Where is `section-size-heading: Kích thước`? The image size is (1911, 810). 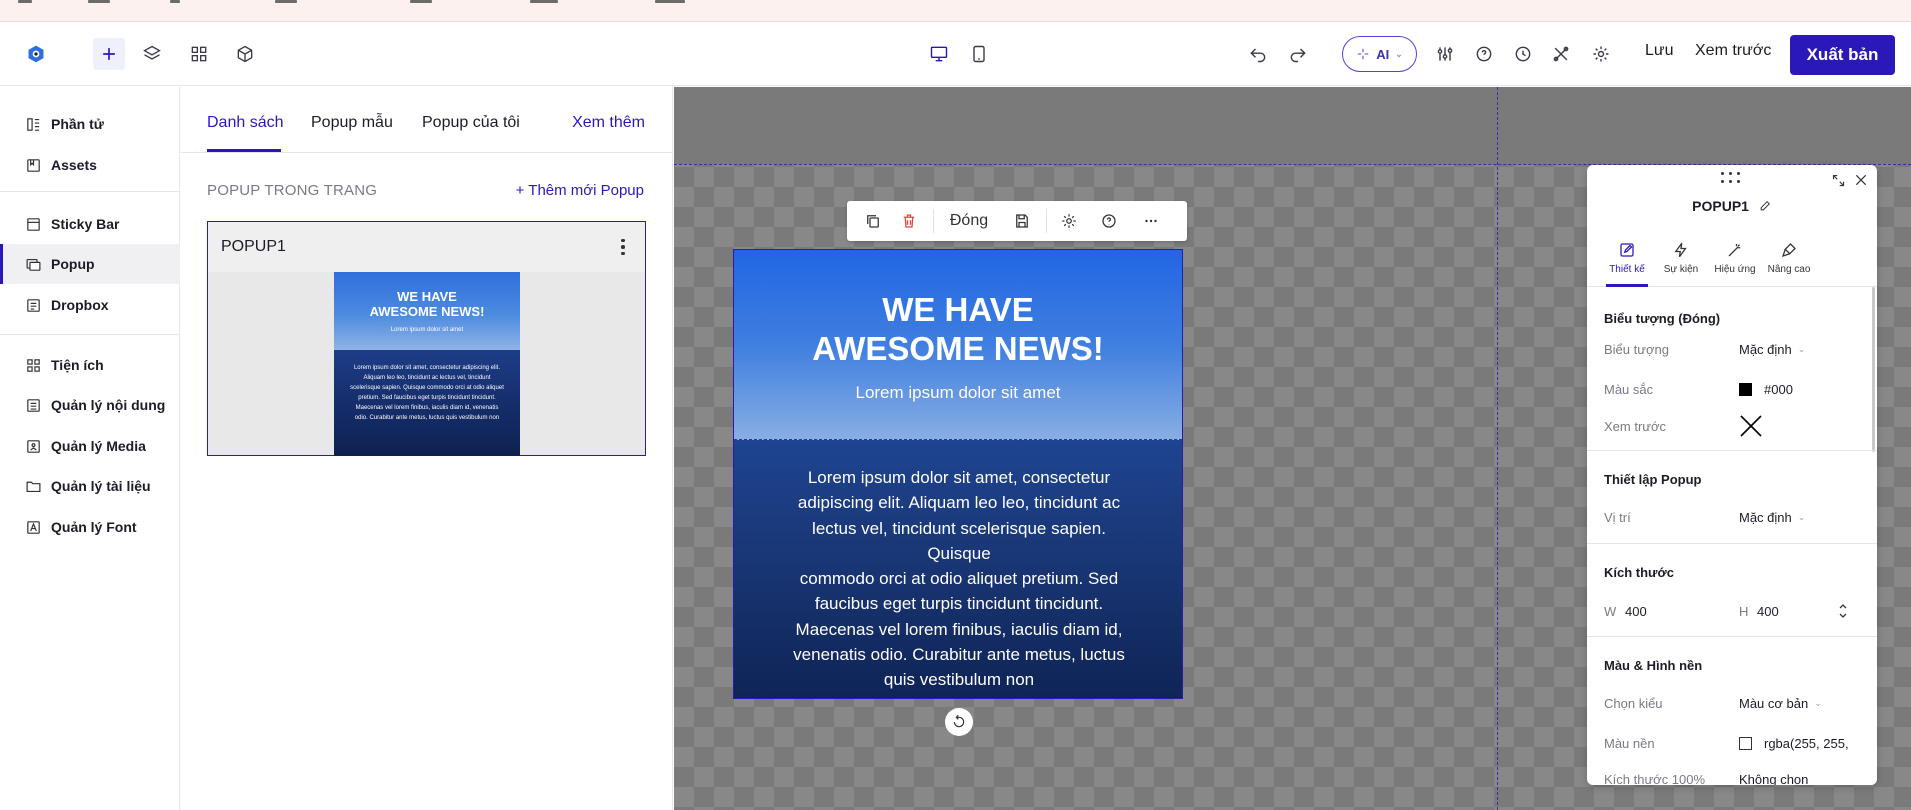
section-size-heading: Kích thước is located at coordinates (1639, 572).